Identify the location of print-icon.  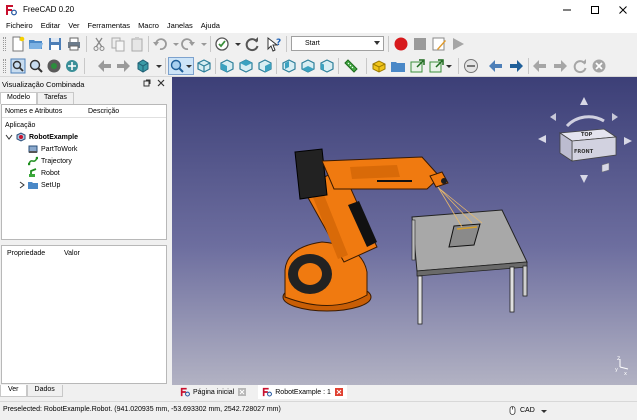
(74, 44).